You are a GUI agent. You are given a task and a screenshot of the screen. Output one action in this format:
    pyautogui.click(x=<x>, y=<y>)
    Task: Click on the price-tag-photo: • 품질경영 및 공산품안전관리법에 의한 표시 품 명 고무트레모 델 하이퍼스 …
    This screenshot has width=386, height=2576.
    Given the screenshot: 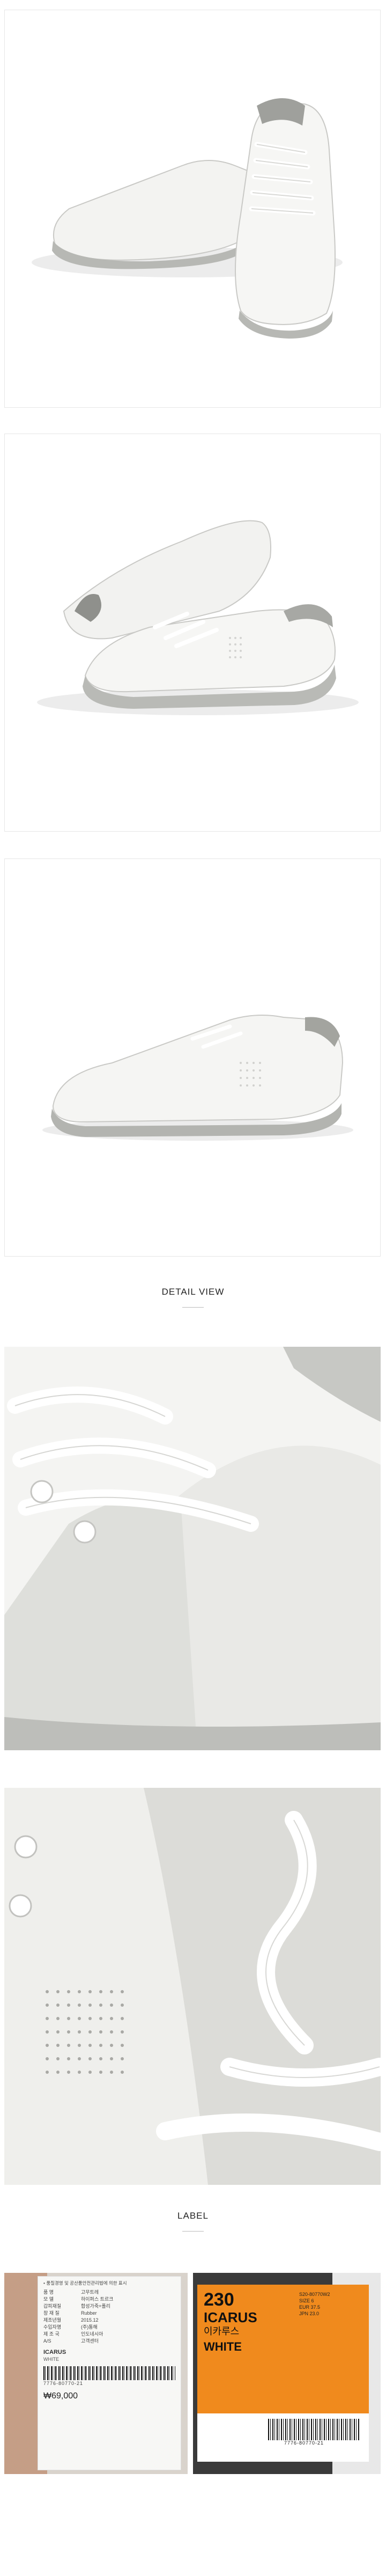 What is the action you would take?
    pyautogui.click(x=96, y=2373)
    